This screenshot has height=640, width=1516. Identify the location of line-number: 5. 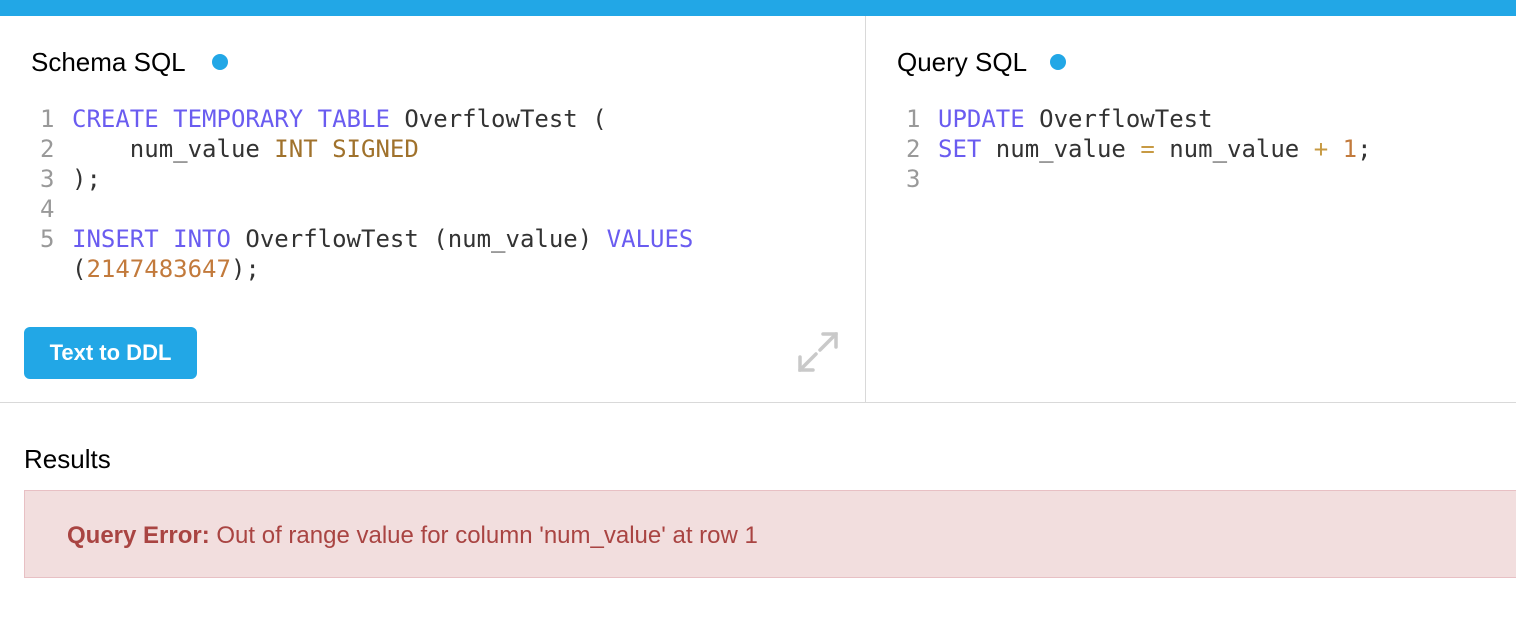
(47, 239).